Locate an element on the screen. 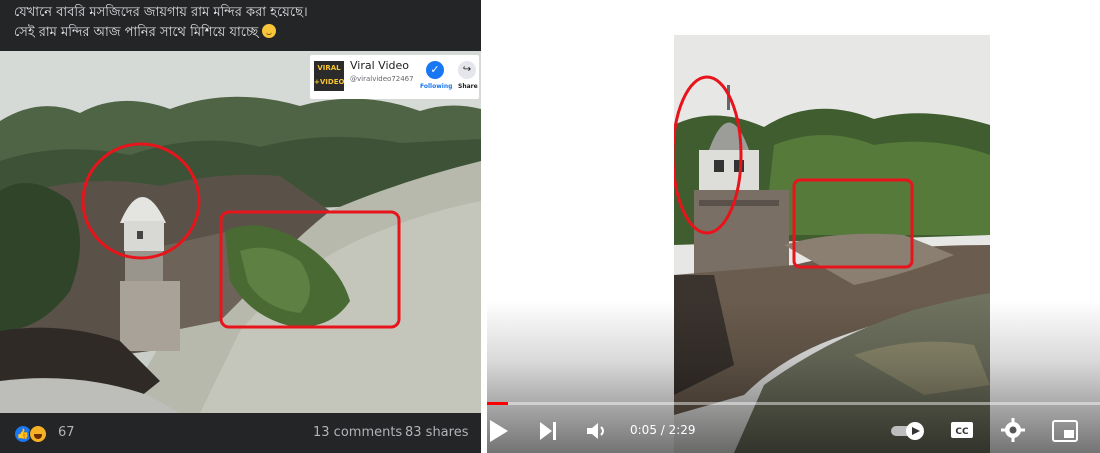 The width and height of the screenshot is (1100, 453). haha-reaction-icon is located at coordinates (38, 434).